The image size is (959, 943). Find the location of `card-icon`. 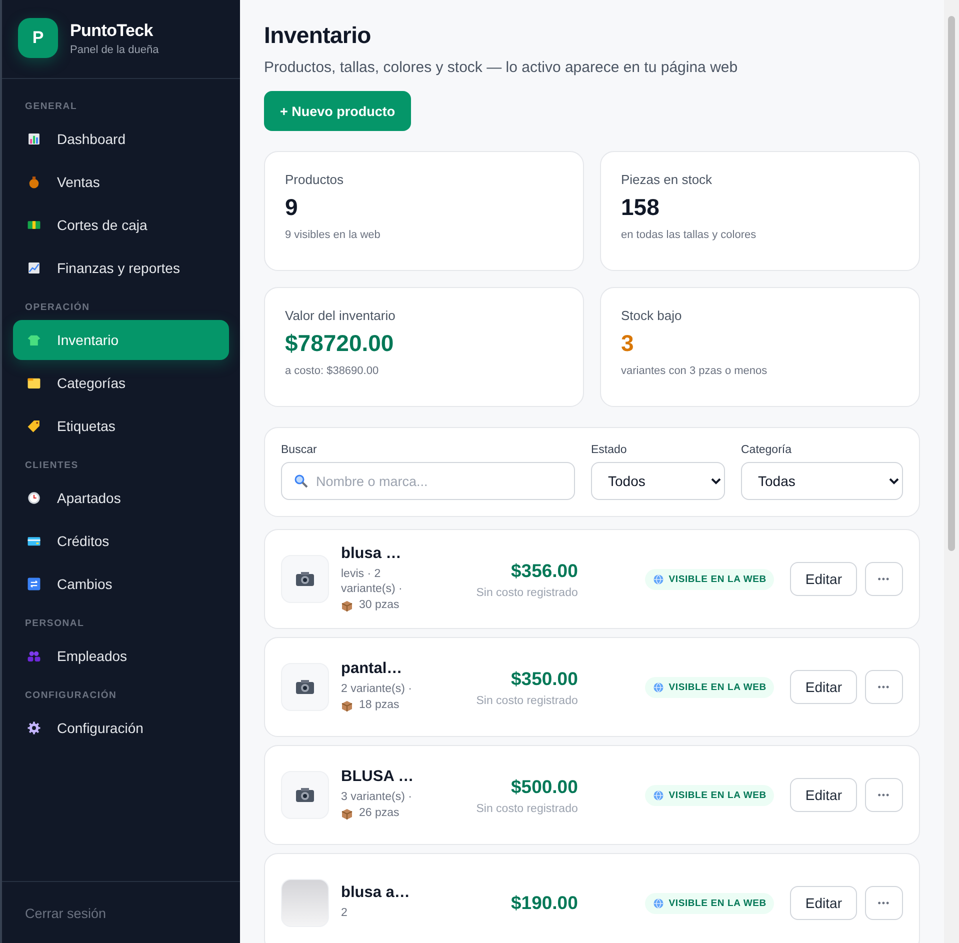

card-icon is located at coordinates (34, 541).